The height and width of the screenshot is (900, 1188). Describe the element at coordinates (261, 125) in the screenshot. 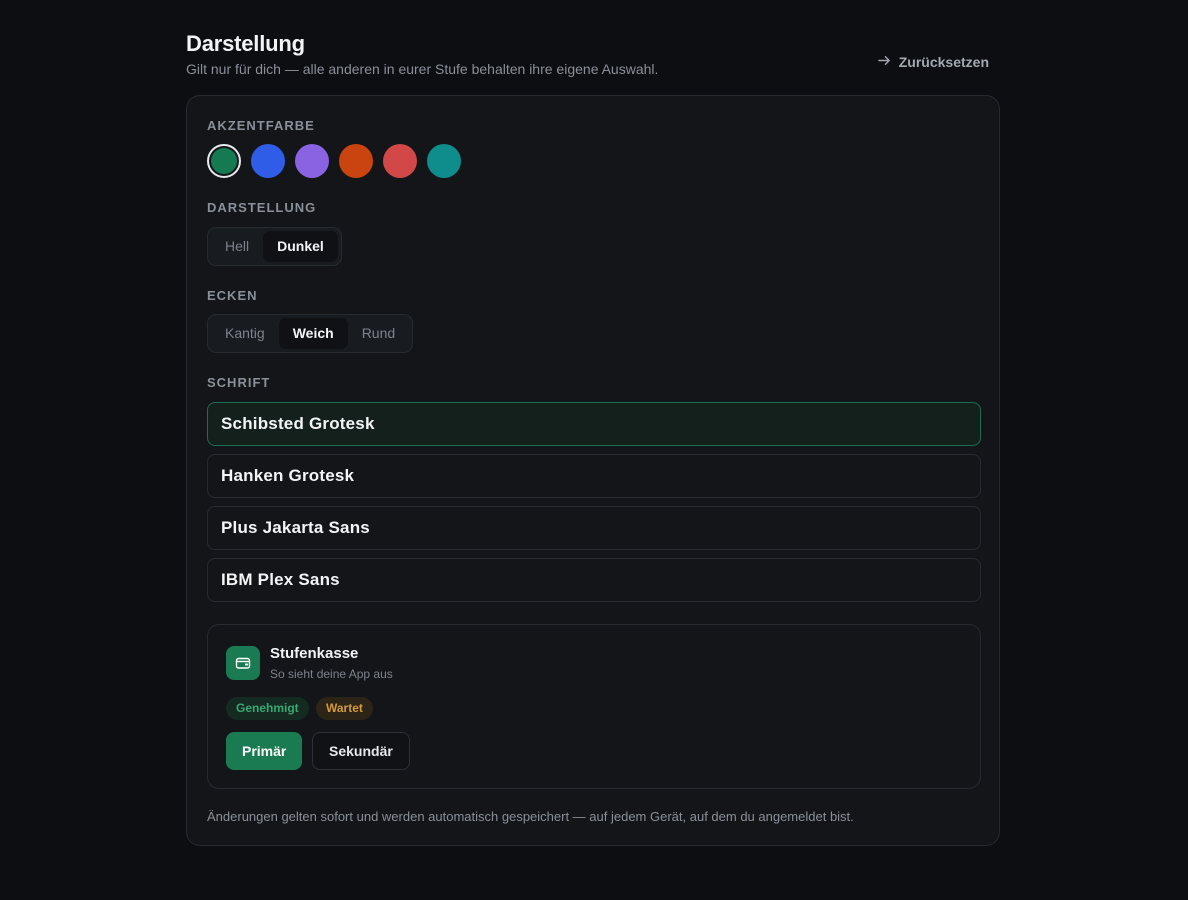

I see `accent-label: AKZENTFARBE` at that location.